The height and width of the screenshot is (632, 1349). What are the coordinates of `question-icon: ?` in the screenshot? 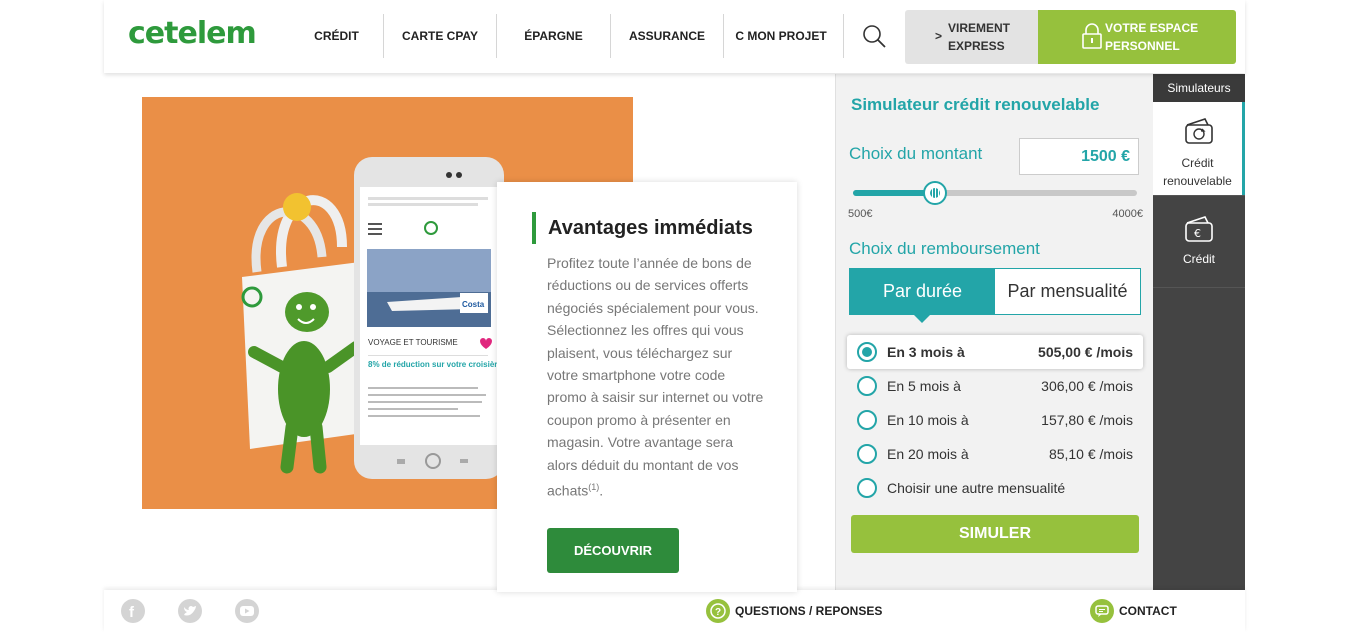 It's located at (718, 611).